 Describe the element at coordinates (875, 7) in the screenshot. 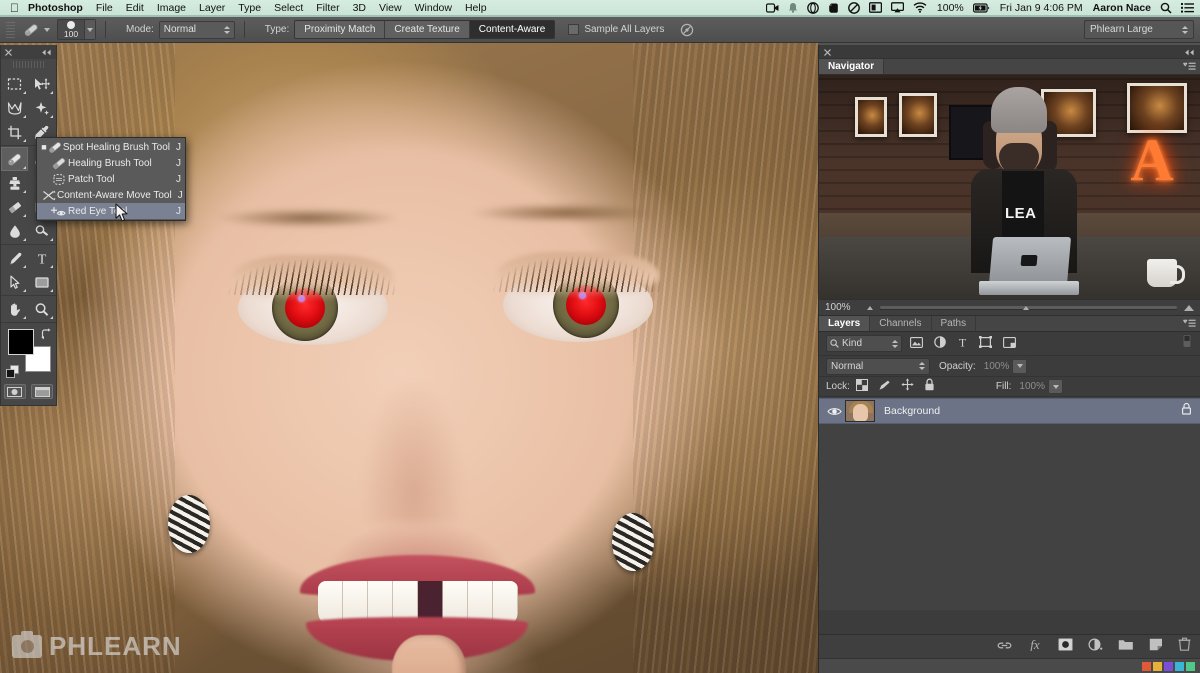

I see `display-icon` at that location.